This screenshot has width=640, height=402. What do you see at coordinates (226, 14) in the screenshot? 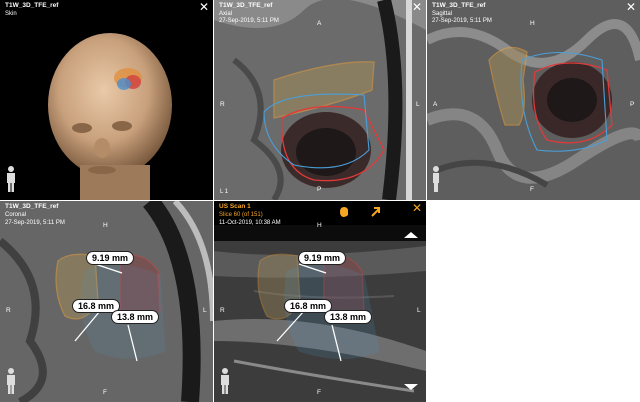
I see `view-name: Axial` at bounding box center [226, 14].